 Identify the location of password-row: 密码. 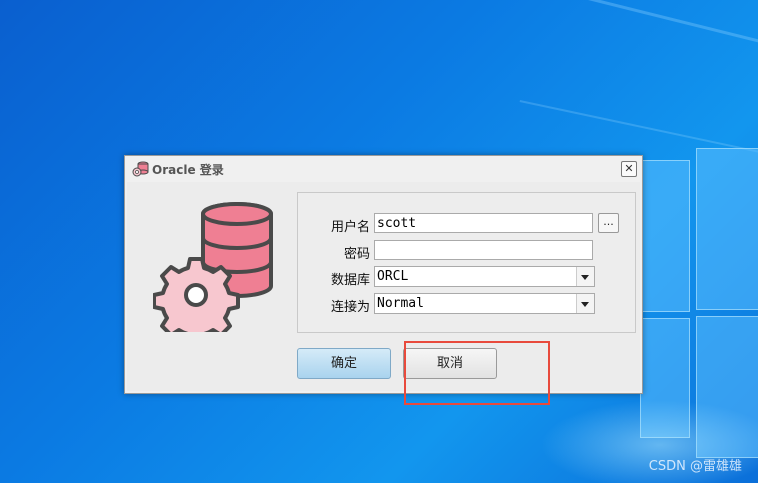
(467, 251).